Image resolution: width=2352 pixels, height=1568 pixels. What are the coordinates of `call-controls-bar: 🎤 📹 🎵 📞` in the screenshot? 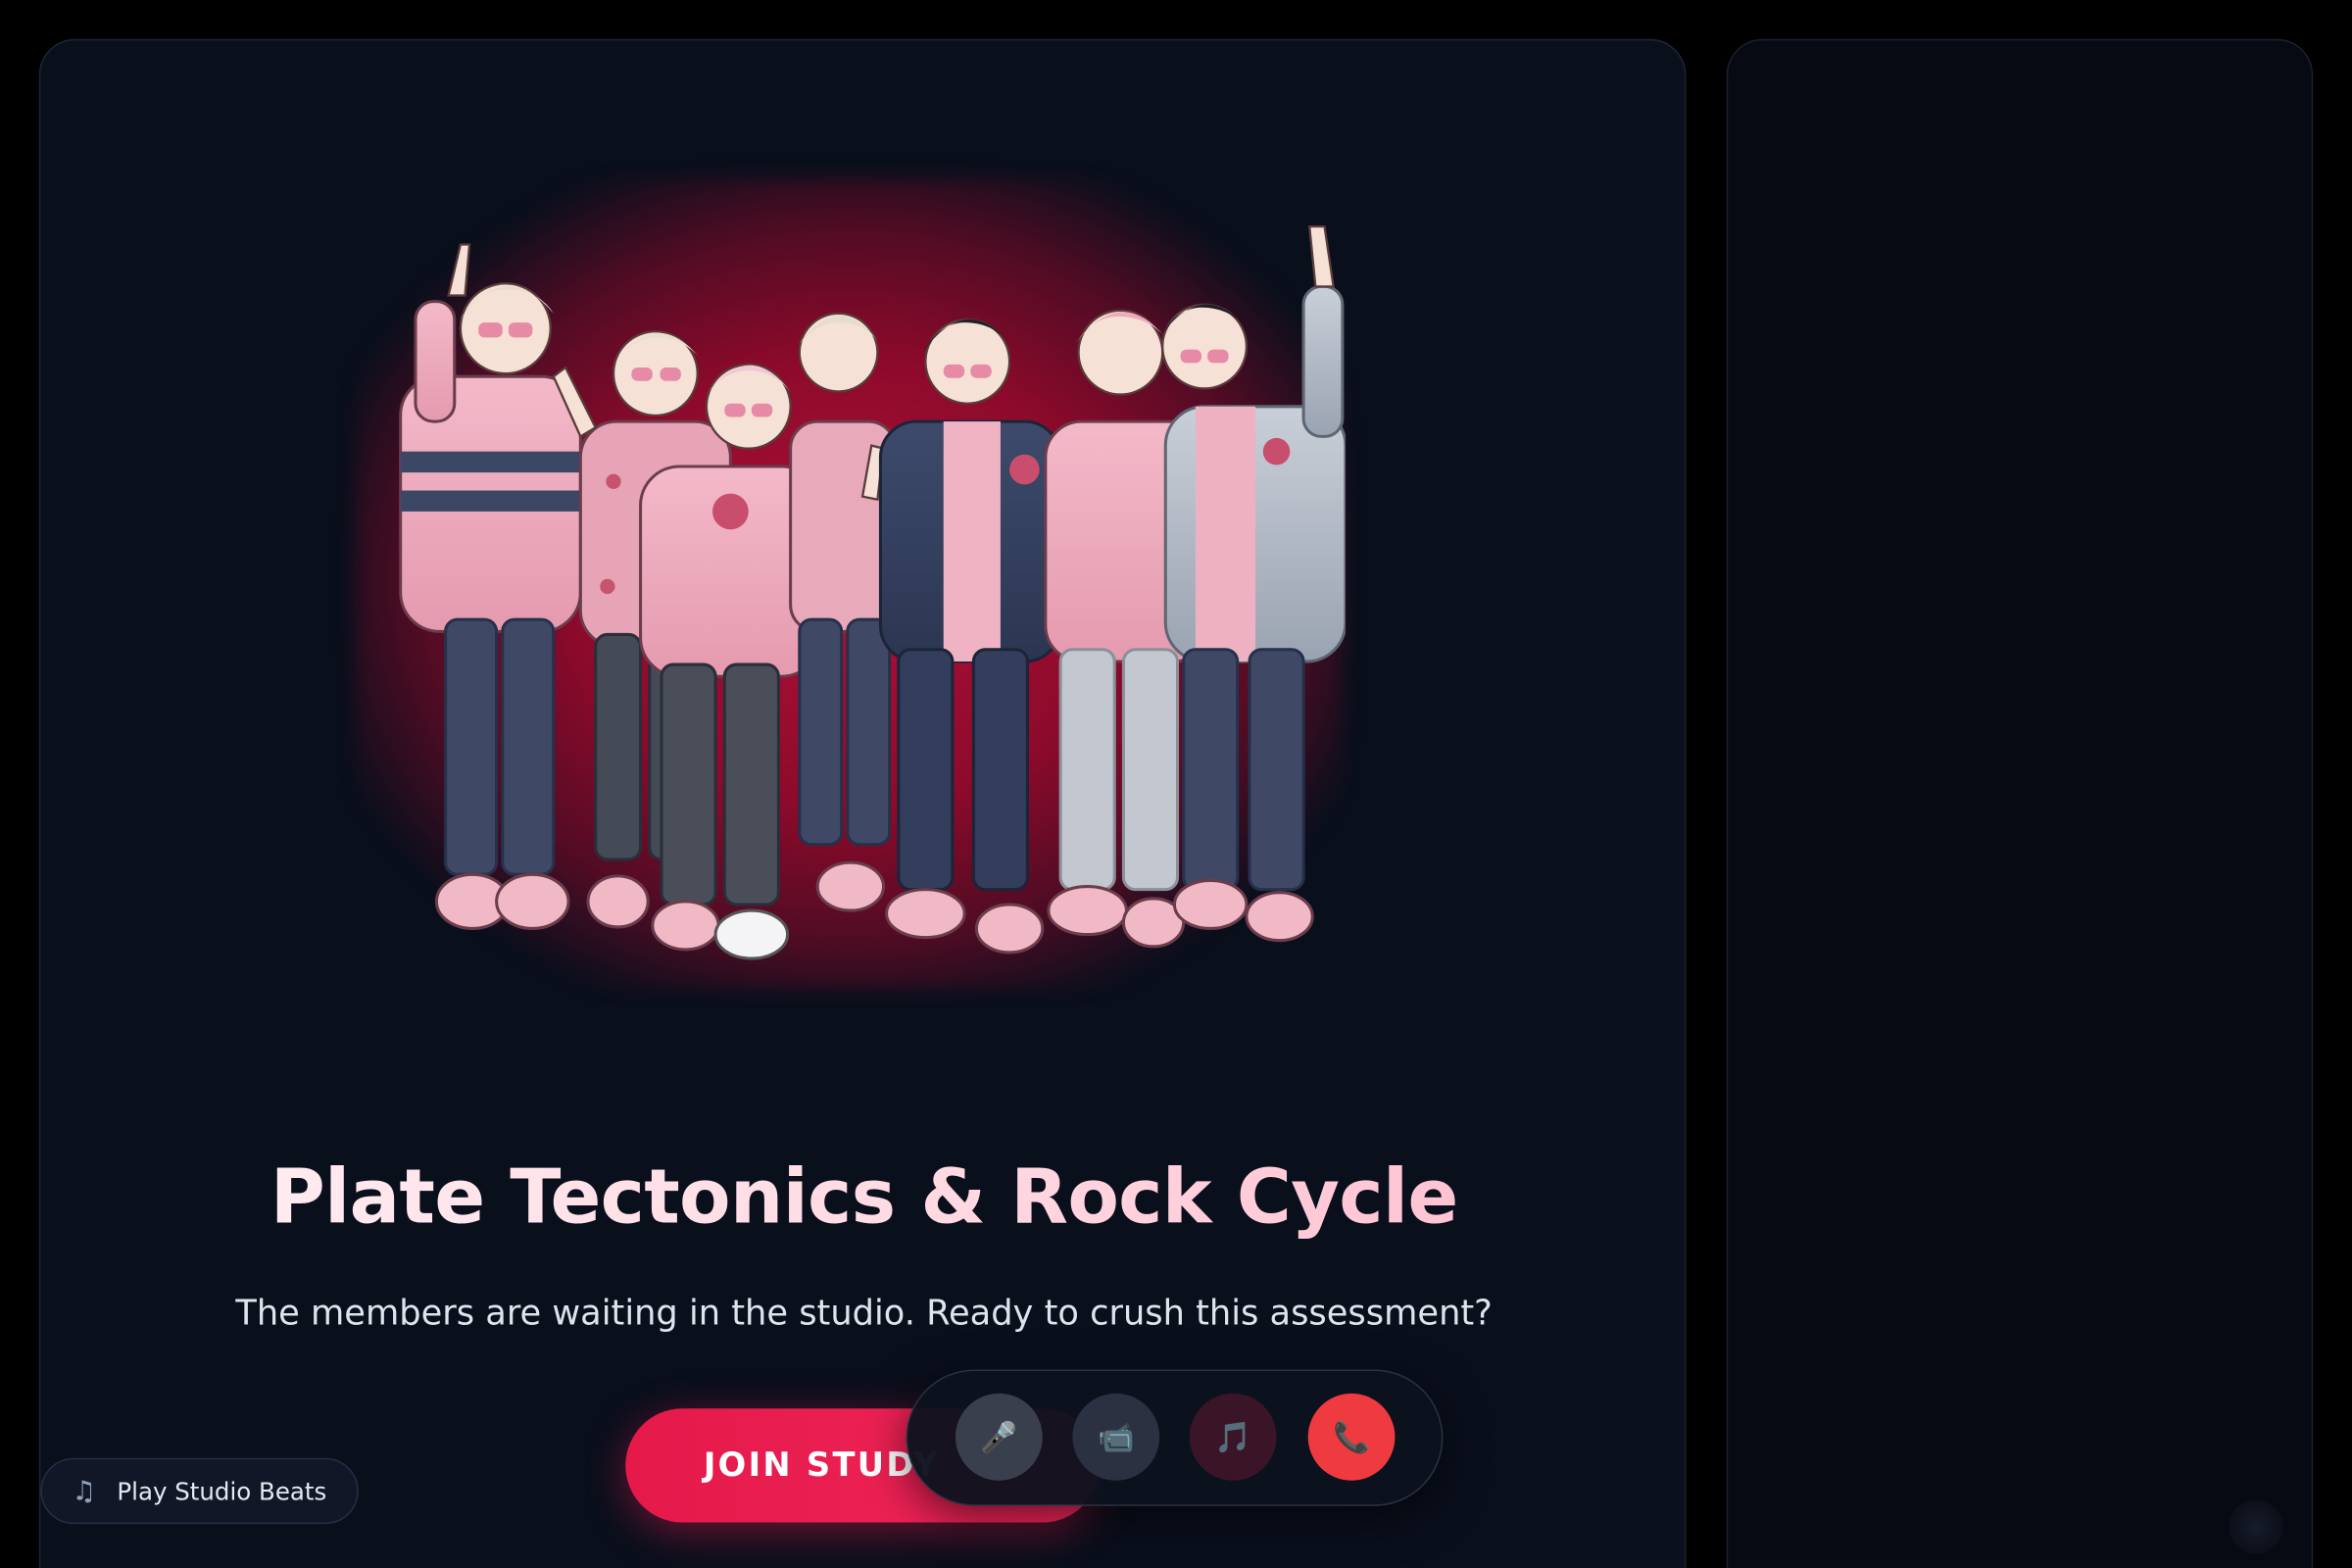 It's located at (1175, 1437).